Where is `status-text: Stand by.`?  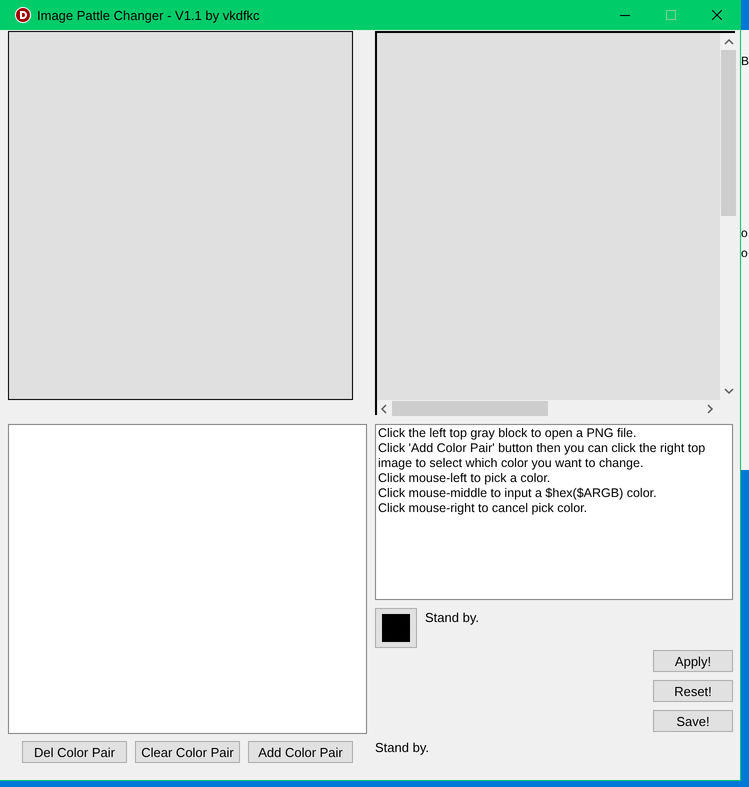 status-text: Stand by. is located at coordinates (402, 747).